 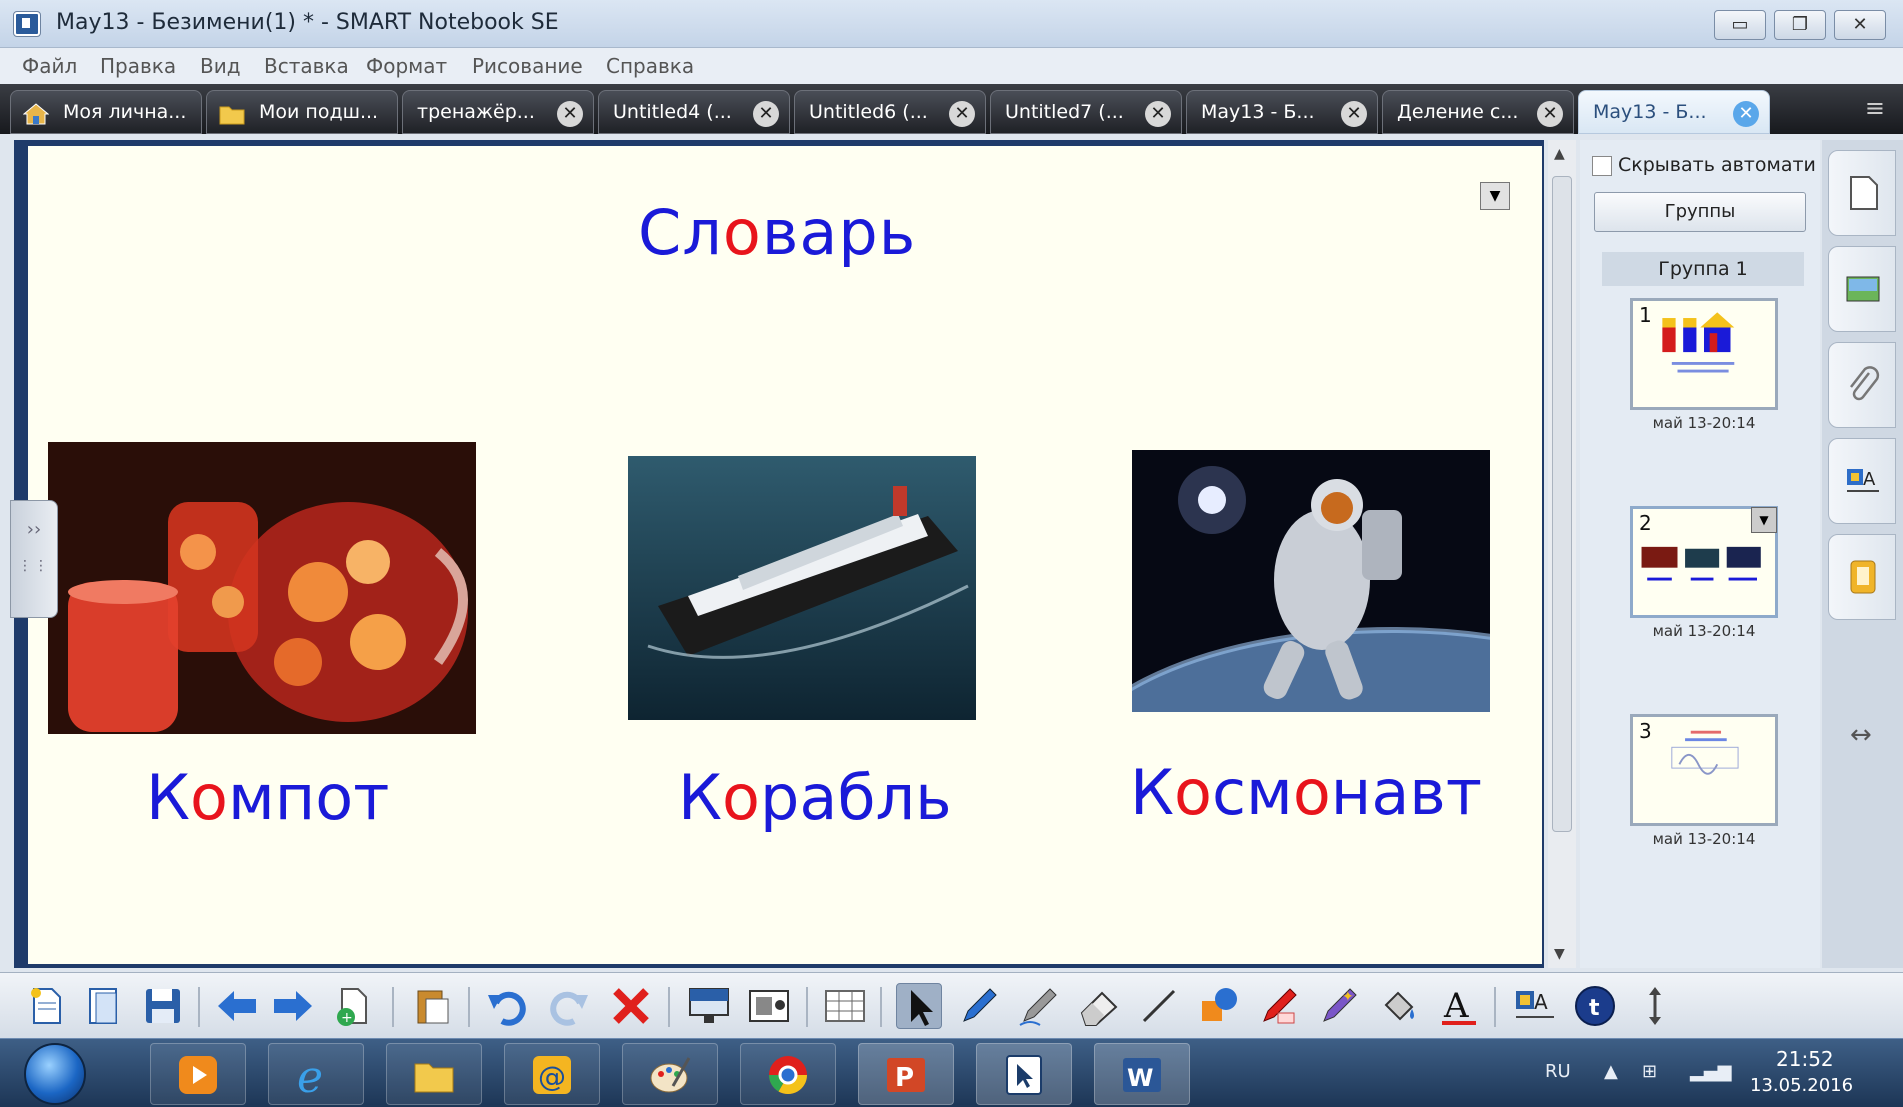 I want to click on checkbox-box, so click(x=1602, y=165).